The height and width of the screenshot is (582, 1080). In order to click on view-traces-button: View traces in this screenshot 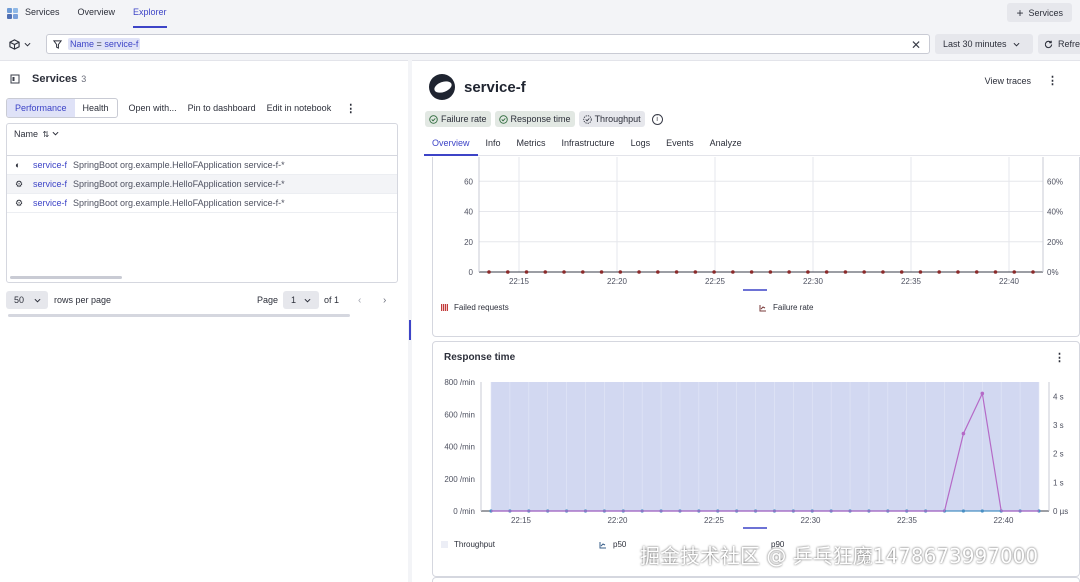, I will do `click(1008, 81)`.